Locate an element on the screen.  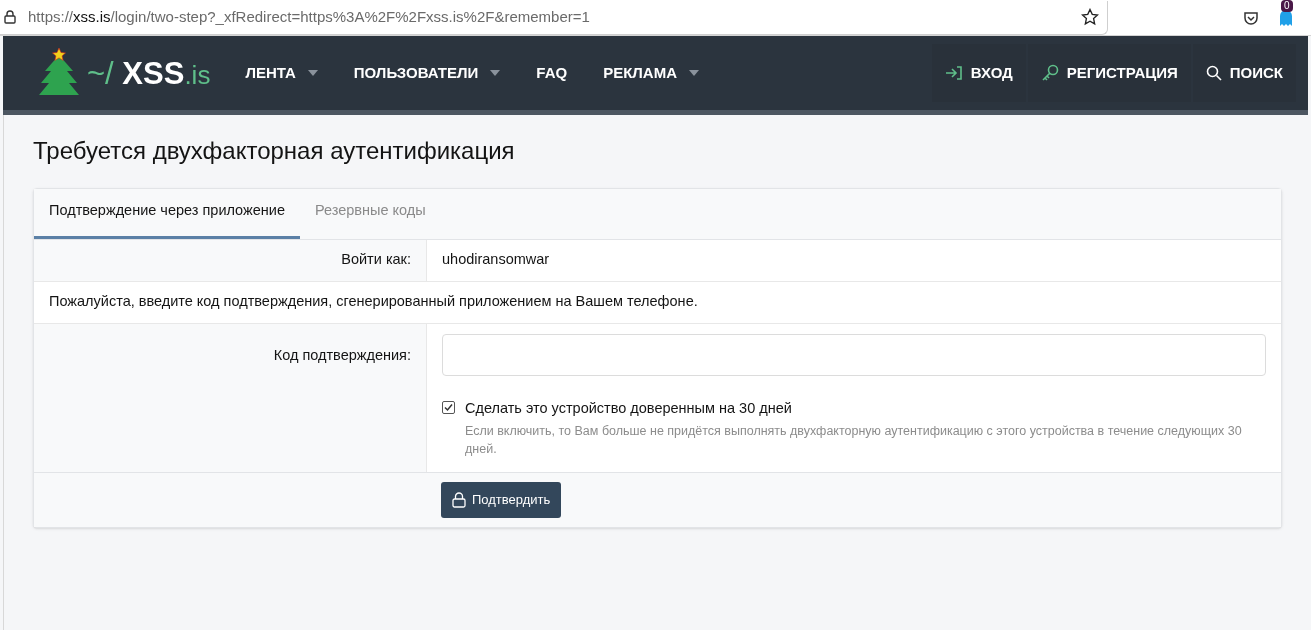
confirm-button: Подтвердить is located at coordinates (501, 499).